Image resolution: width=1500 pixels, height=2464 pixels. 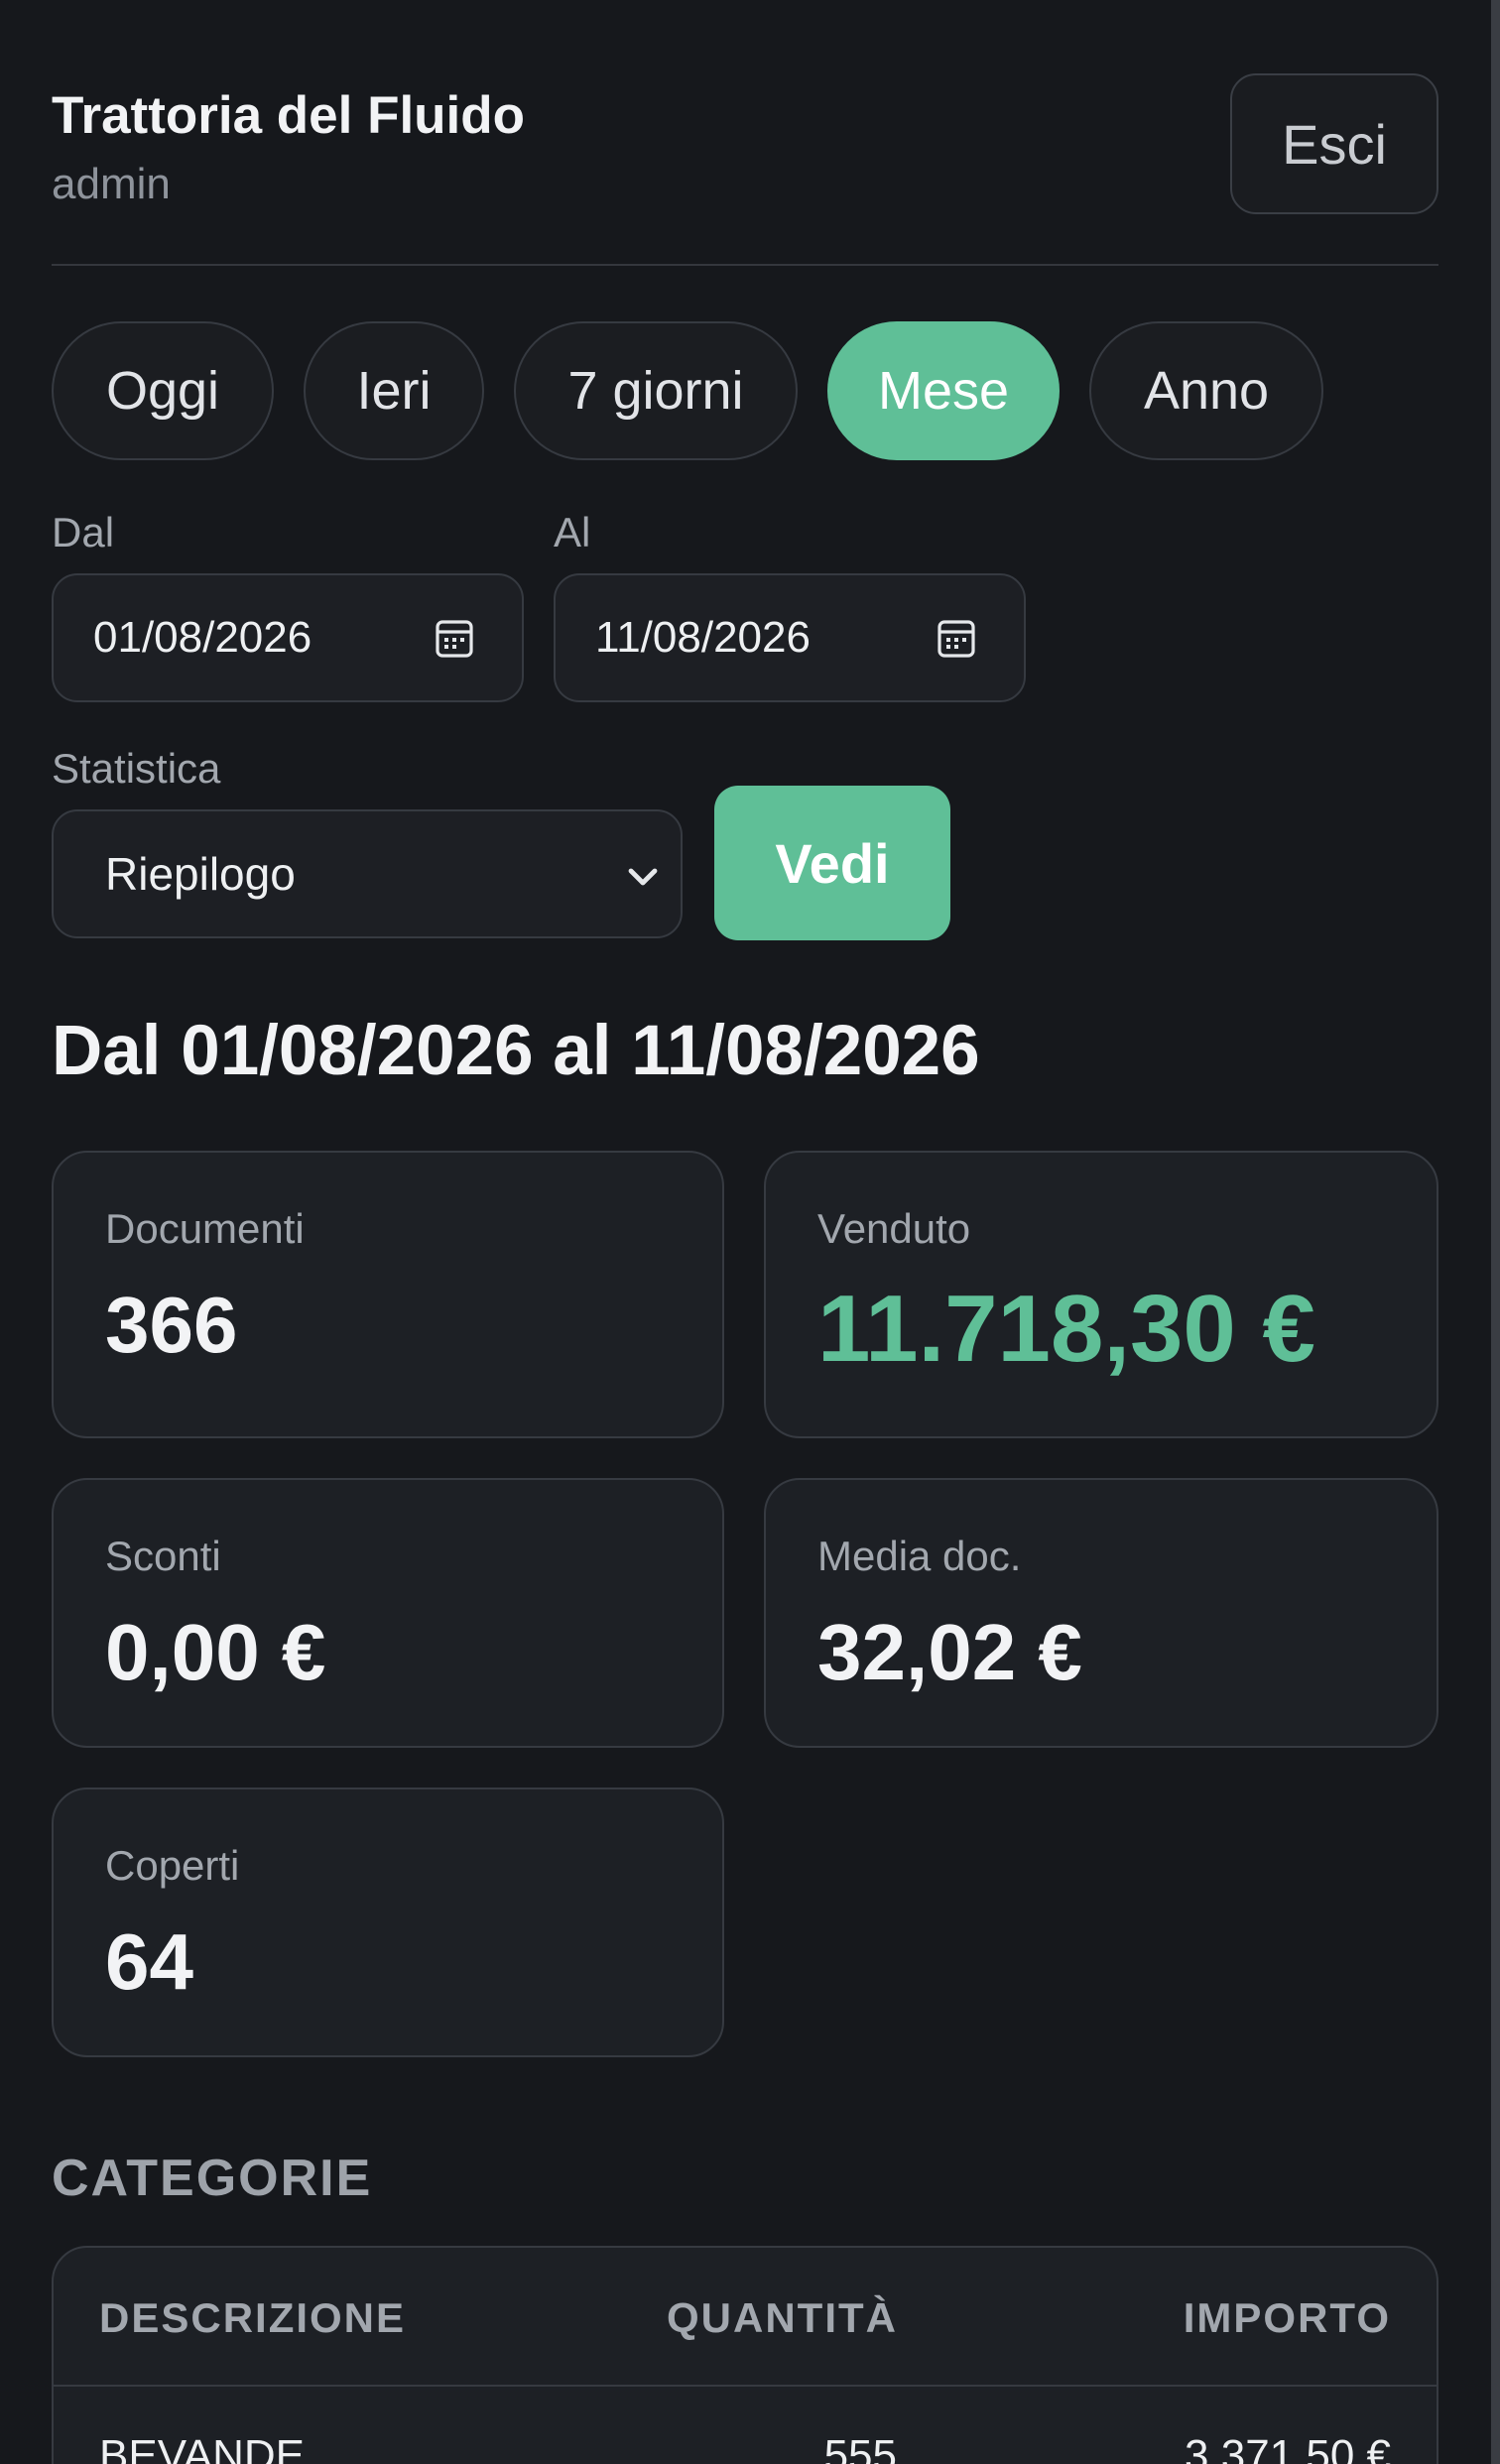 What do you see at coordinates (212, 2178) in the screenshot?
I see `categories-title: CATEGORIE` at bounding box center [212, 2178].